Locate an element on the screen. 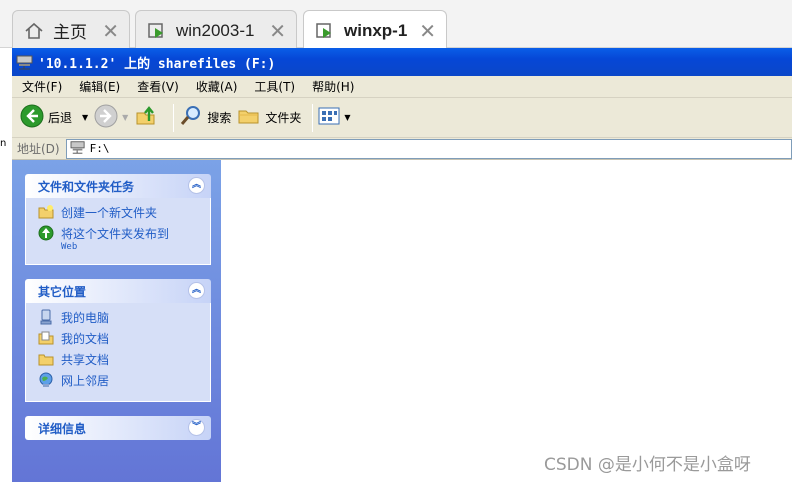 Image resolution: width=792 pixels, height=482 pixels. new-folder-link: 创建一个新文件夹 is located at coordinates (124, 212).